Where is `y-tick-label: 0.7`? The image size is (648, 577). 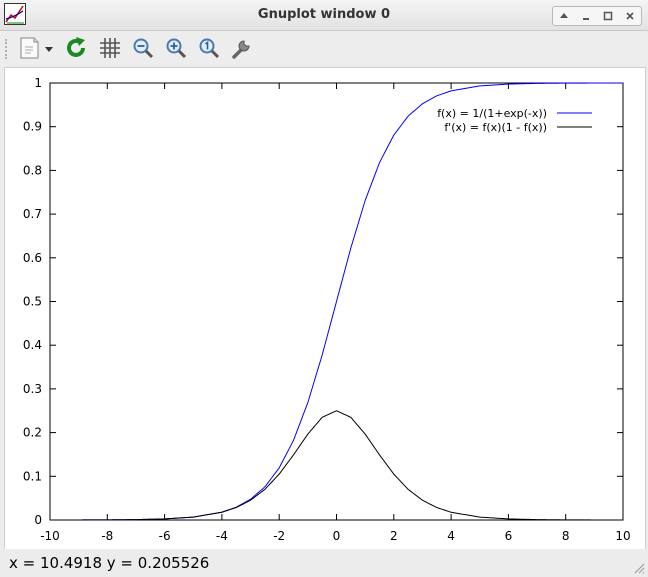
y-tick-label: 0.7 is located at coordinates (32, 214).